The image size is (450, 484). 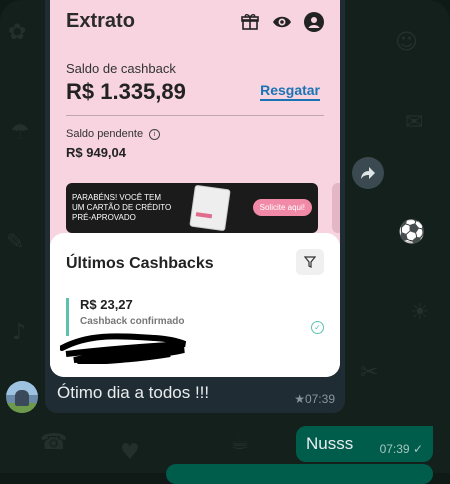 I want to click on cashback-amount: R$ 1.335,89, so click(x=126, y=91).